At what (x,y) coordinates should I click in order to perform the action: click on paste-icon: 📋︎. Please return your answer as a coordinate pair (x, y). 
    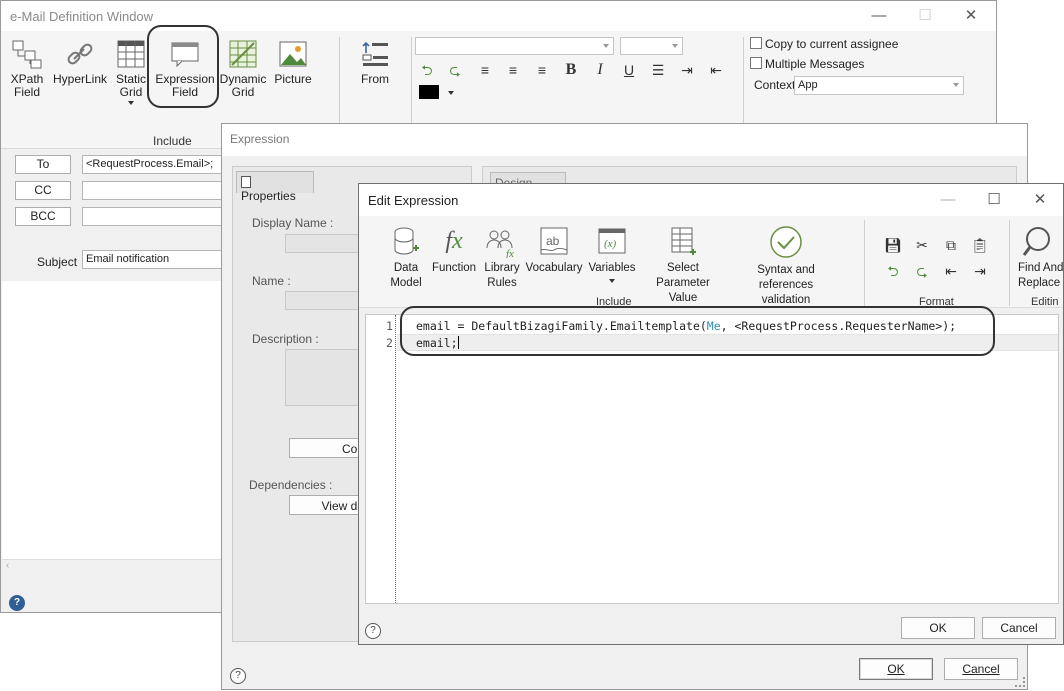
    Looking at the image, I should click on (980, 245).